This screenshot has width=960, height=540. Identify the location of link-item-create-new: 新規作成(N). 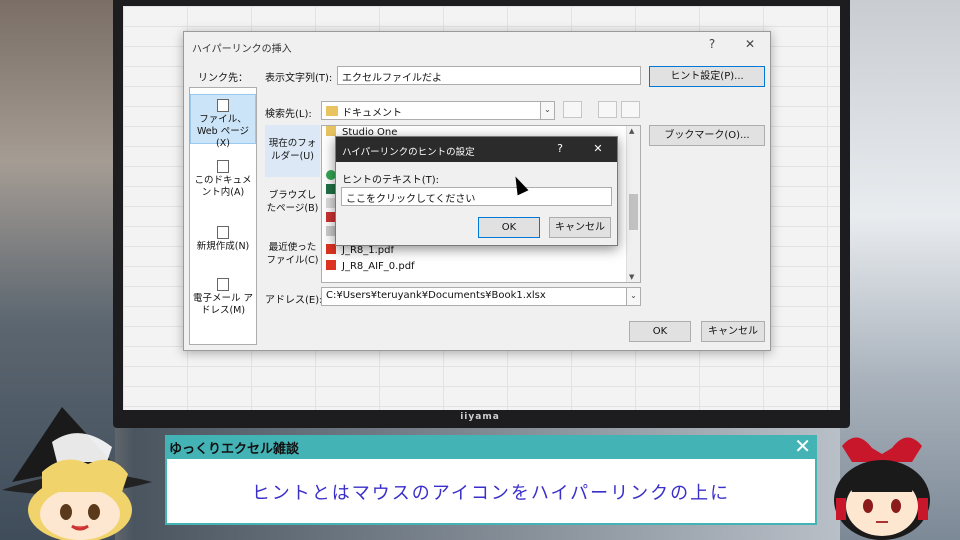
(223, 238).